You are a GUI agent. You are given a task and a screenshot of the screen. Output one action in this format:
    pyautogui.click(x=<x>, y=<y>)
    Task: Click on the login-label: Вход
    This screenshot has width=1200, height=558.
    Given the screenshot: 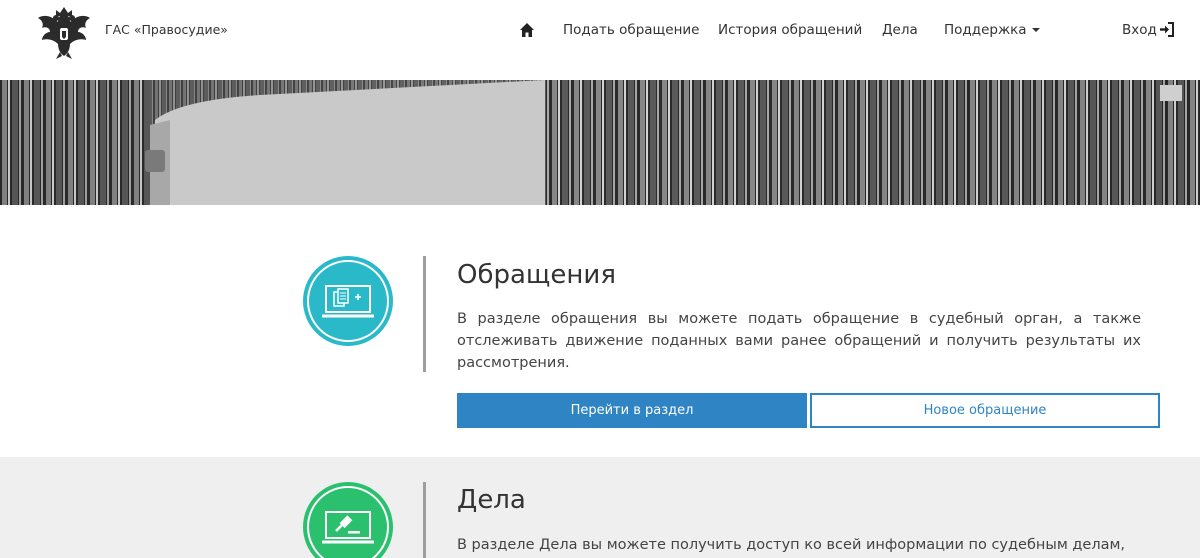 What is the action you would take?
    pyautogui.click(x=1139, y=30)
    